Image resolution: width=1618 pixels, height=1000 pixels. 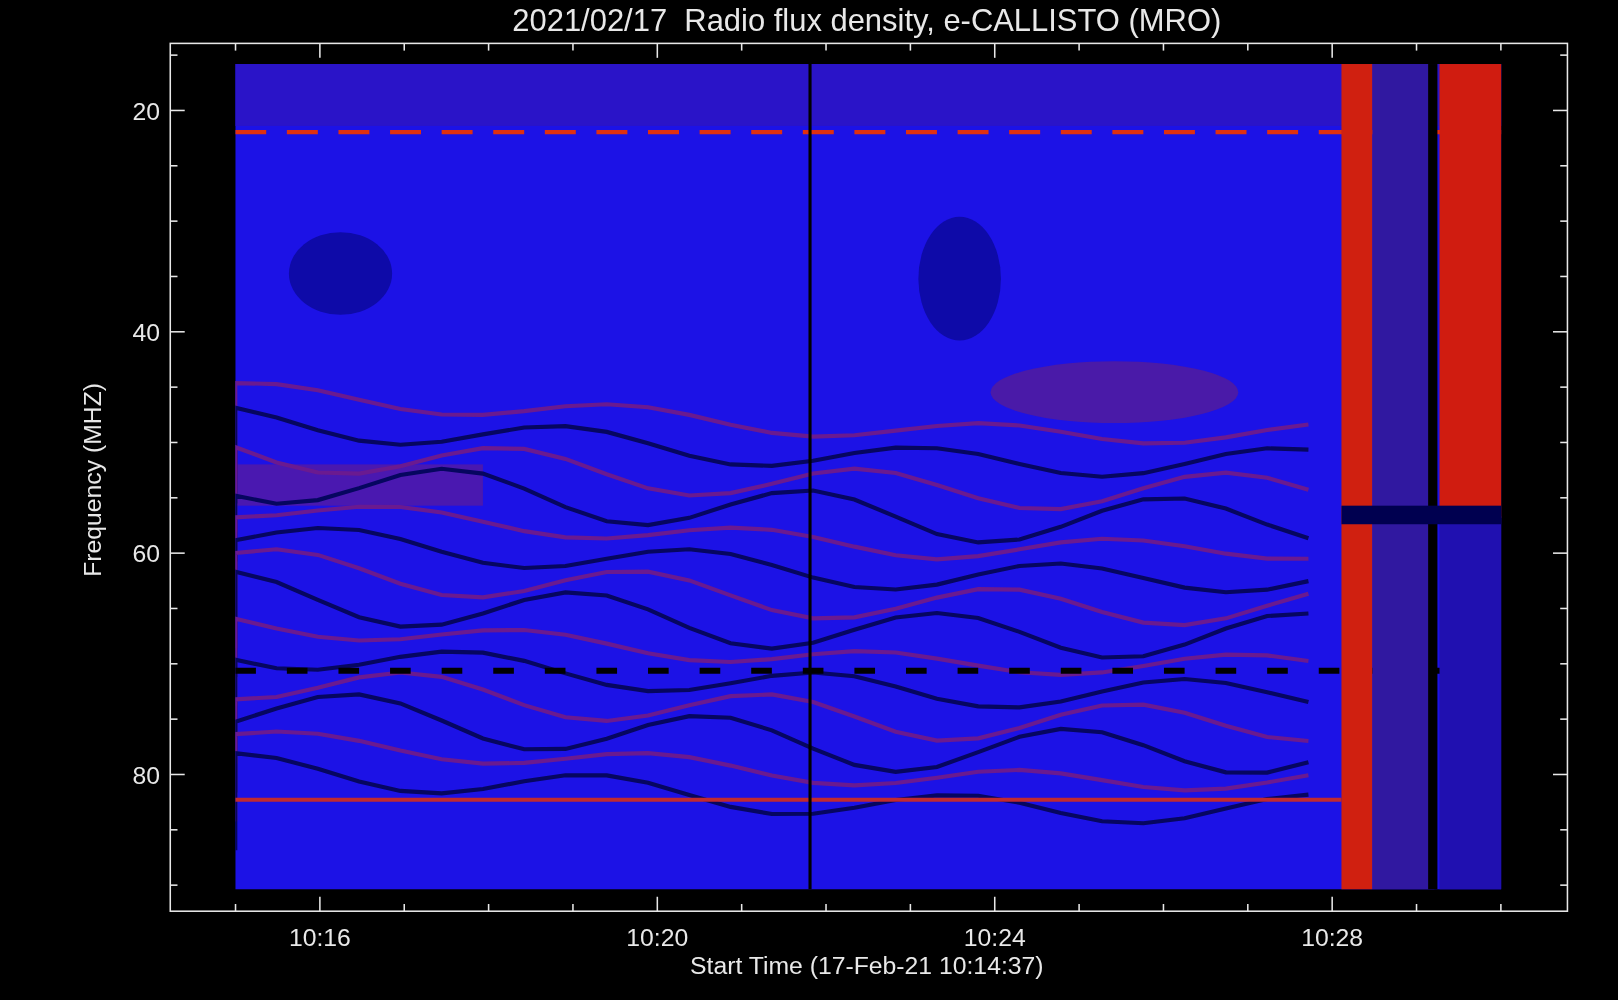 What do you see at coordinates (867, 20) in the screenshot?
I see `chart-title: 2021/02/17 Radio flux density, e-CALLISTO (MRO)` at bounding box center [867, 20].